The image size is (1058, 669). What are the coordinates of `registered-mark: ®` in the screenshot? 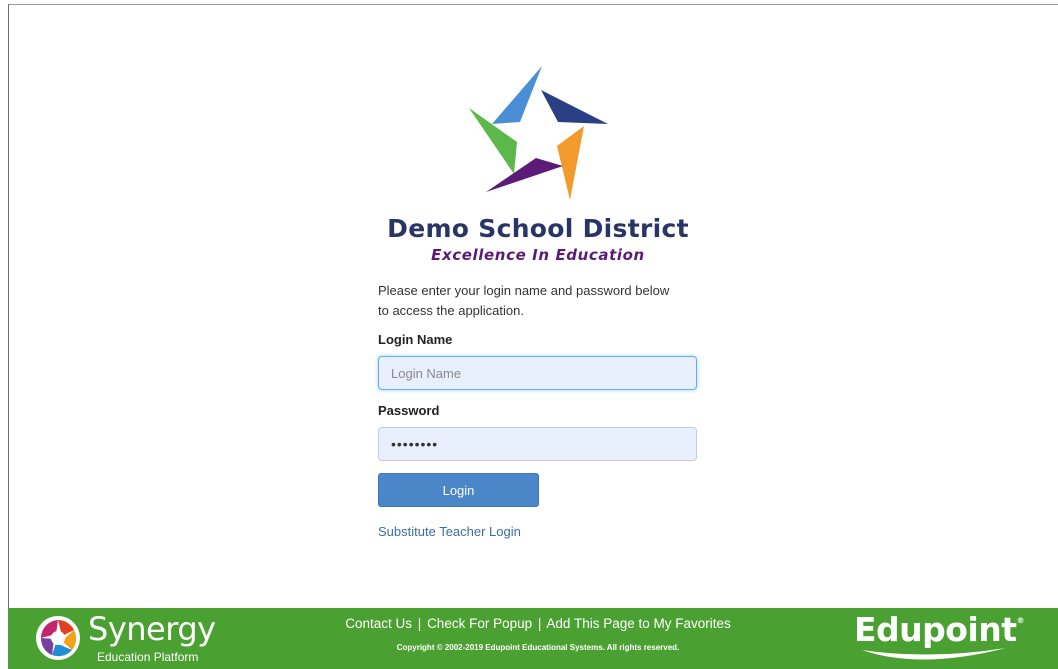 It's located at (1020, 620).